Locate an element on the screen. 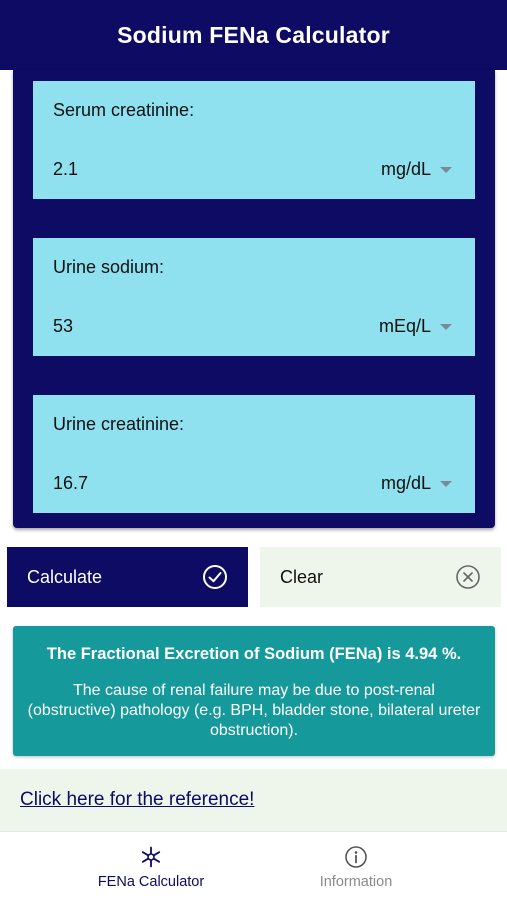  tab-information: Information is located at coordinates (356, 866).